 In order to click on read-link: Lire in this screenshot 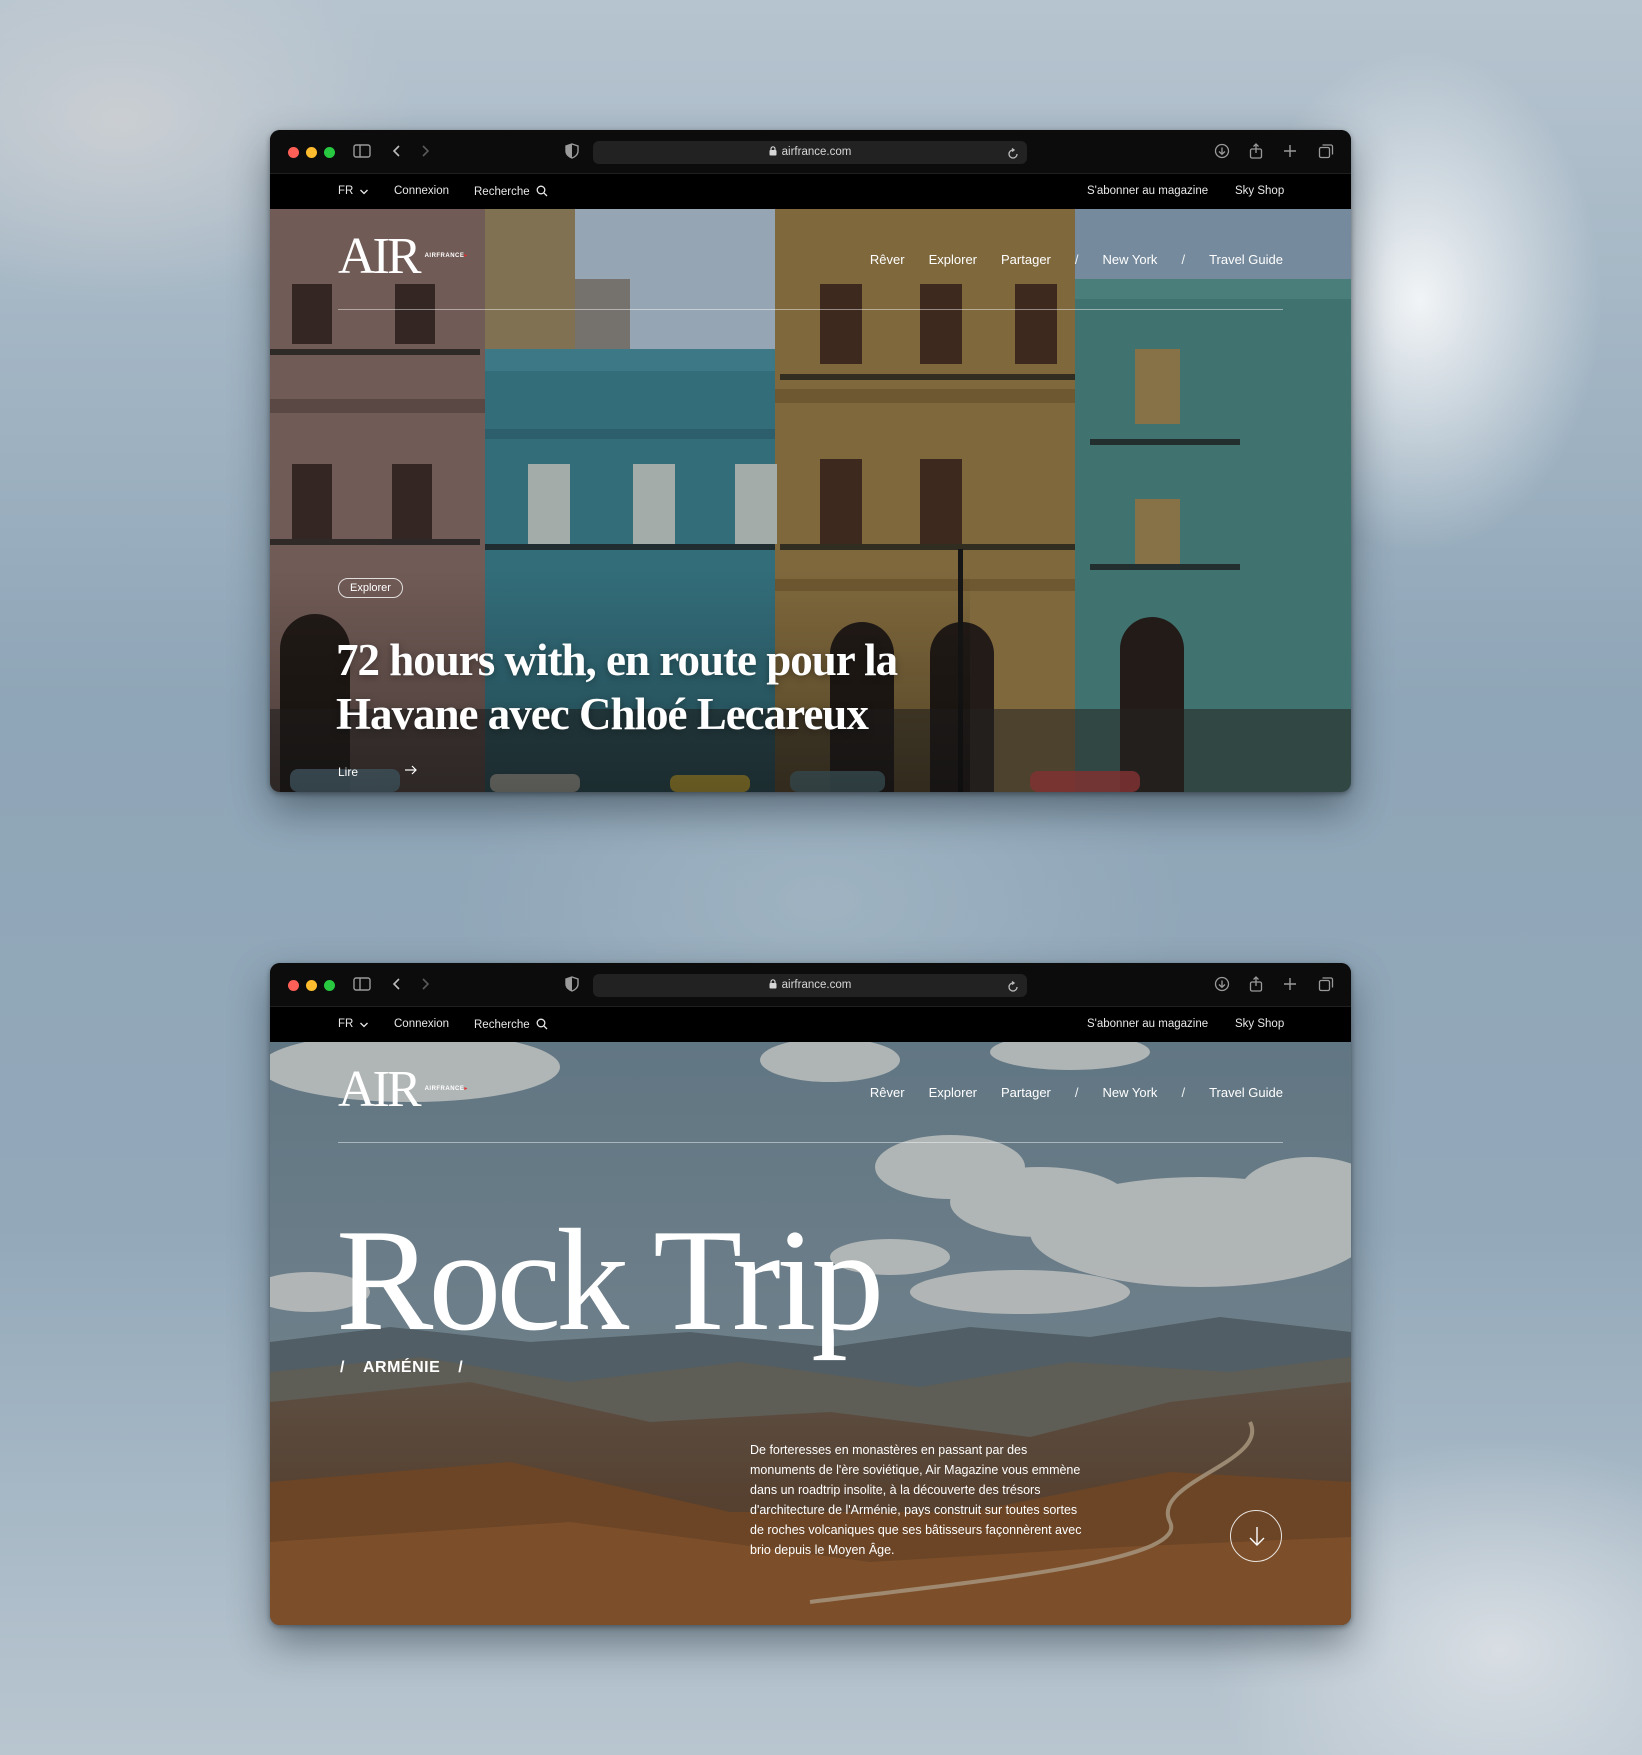, I will do `click(377, 772)`.